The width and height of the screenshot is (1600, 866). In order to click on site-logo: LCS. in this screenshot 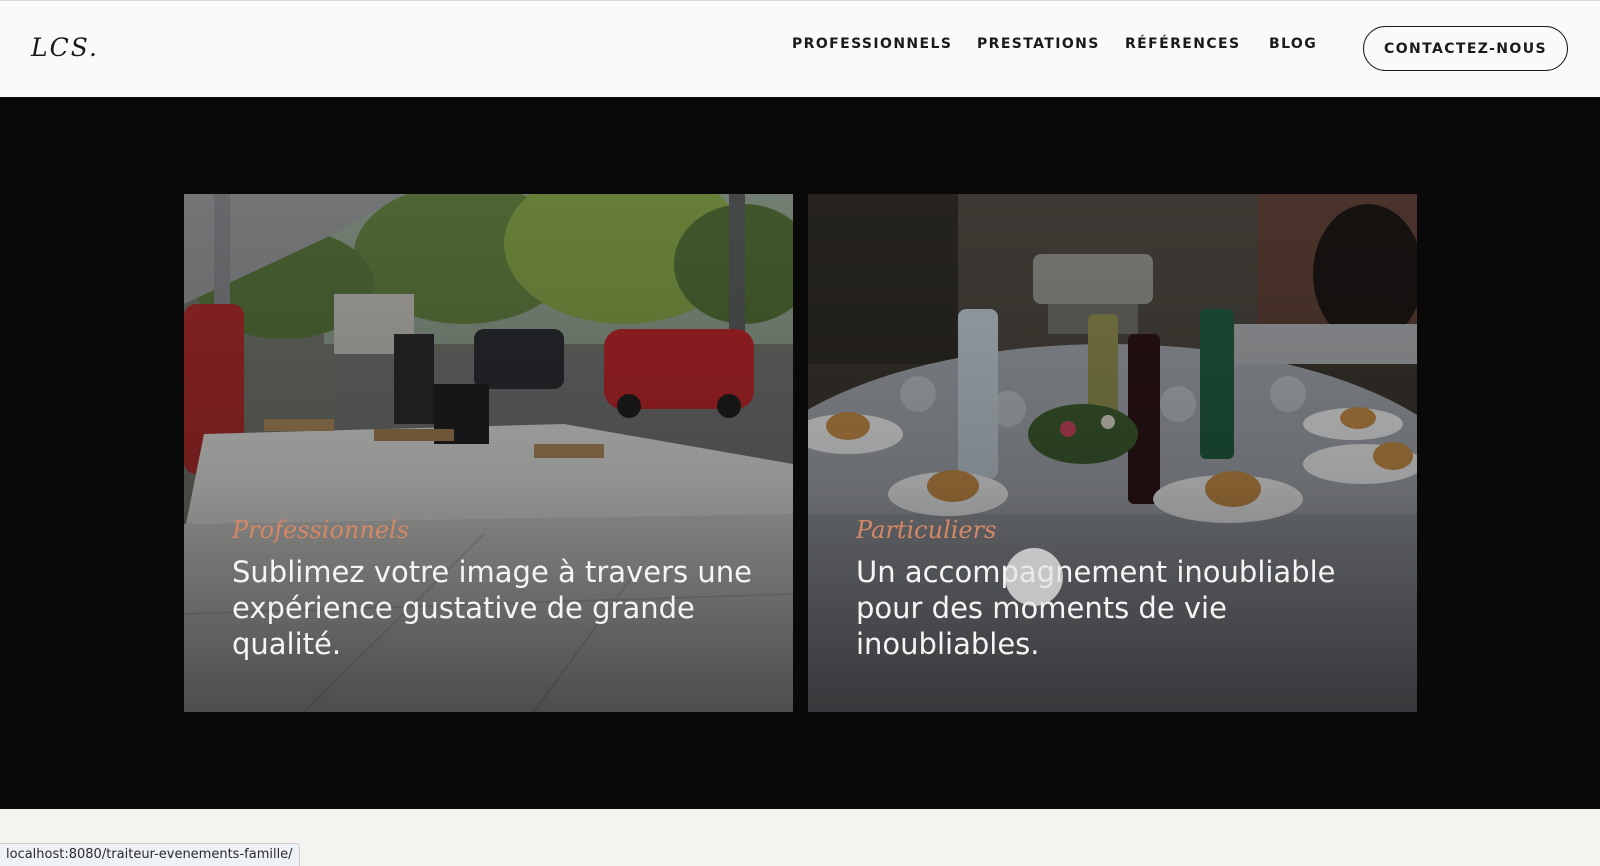, I will do `click(65, 47)`.